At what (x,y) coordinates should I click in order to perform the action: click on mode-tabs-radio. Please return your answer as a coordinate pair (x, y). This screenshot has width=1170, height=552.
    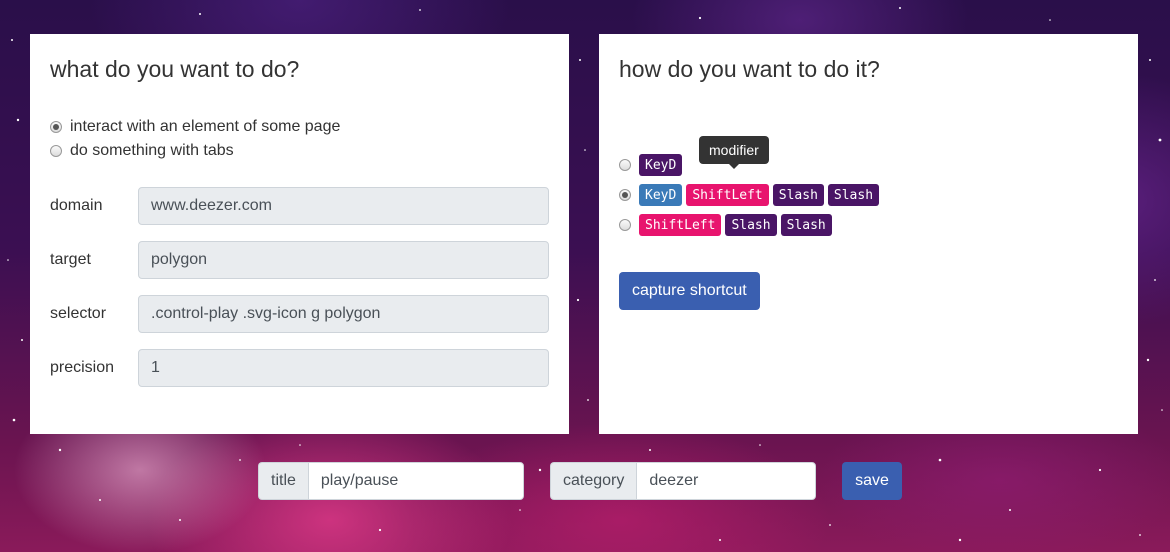
    Looking at the image, I should click on (56, 151).